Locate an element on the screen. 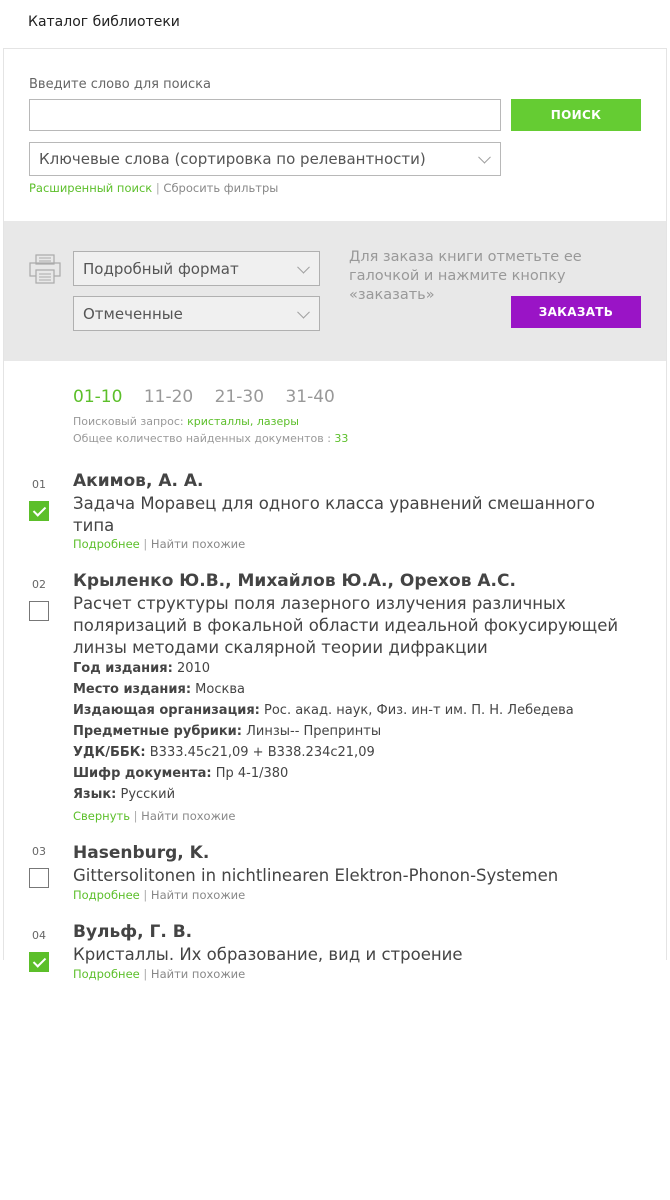 Image resolution: width=670 pixels, height=1200 pixels. selection-select: Отмеченные is located at coordinates (196, 313).